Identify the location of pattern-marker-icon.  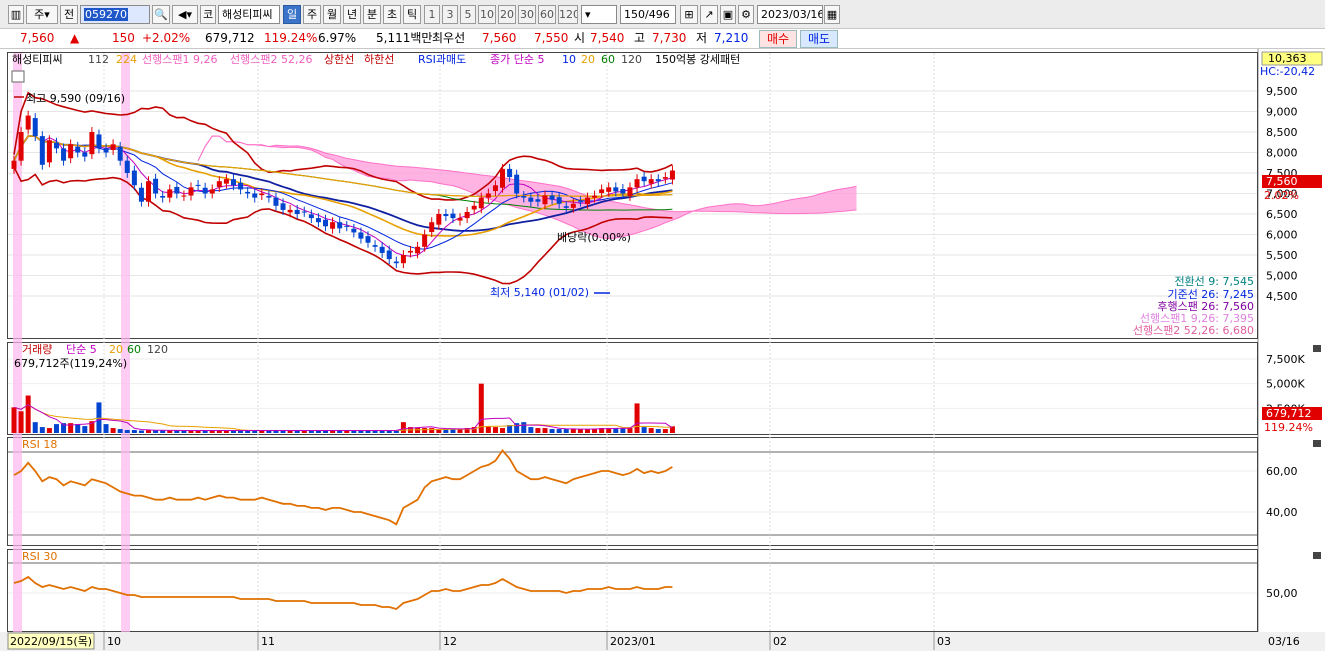
(18, 76).